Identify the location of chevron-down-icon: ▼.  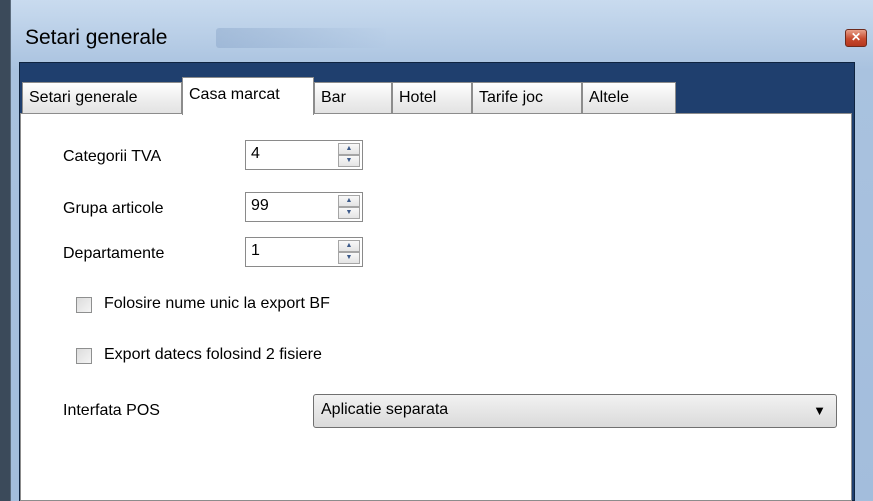
(819, 410).